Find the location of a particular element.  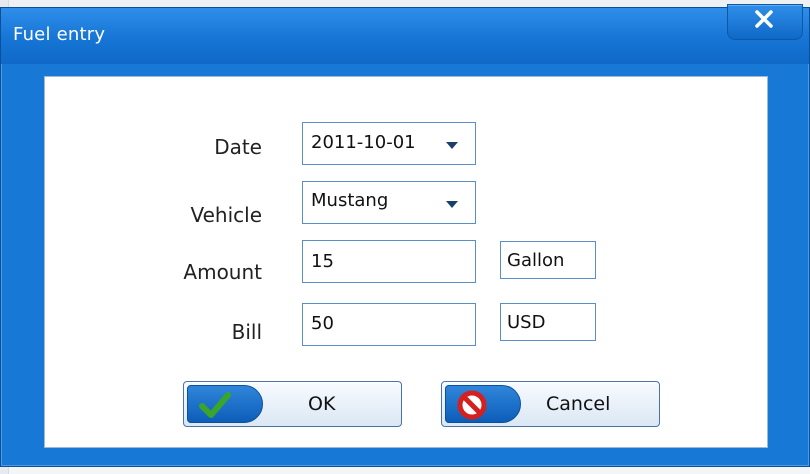

cancel-icon-pill is located at coordinates (483, 404).